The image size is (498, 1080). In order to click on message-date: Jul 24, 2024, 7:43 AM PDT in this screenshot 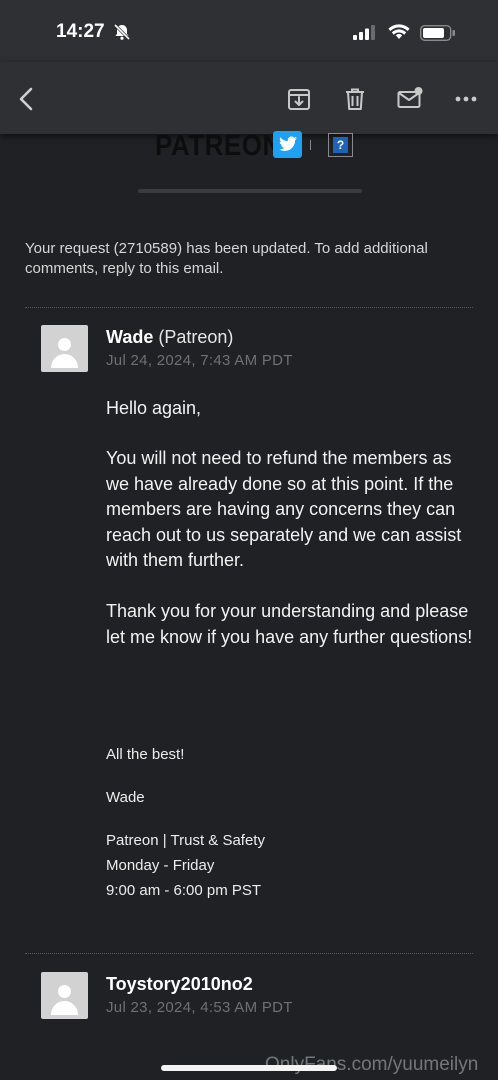, I will do `click(199, 360)`.